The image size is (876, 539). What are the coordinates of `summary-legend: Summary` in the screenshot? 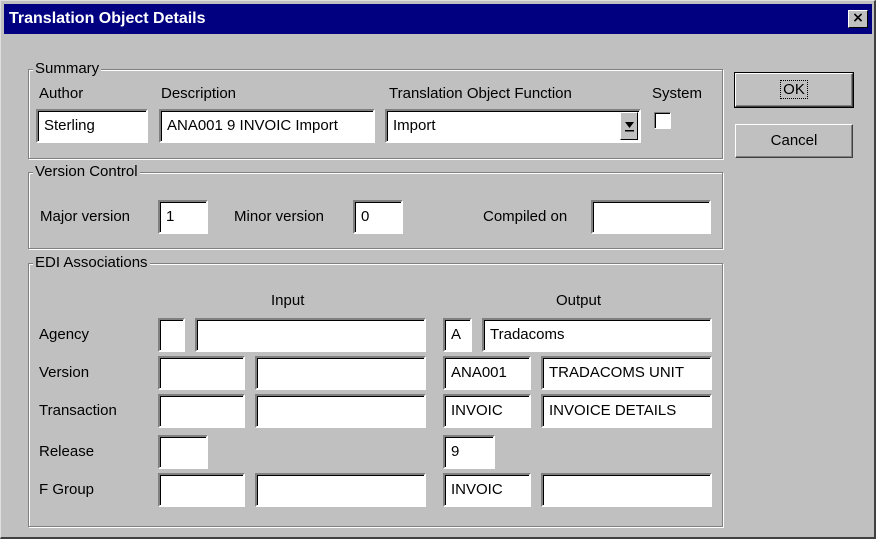 It's located at (67, 69).